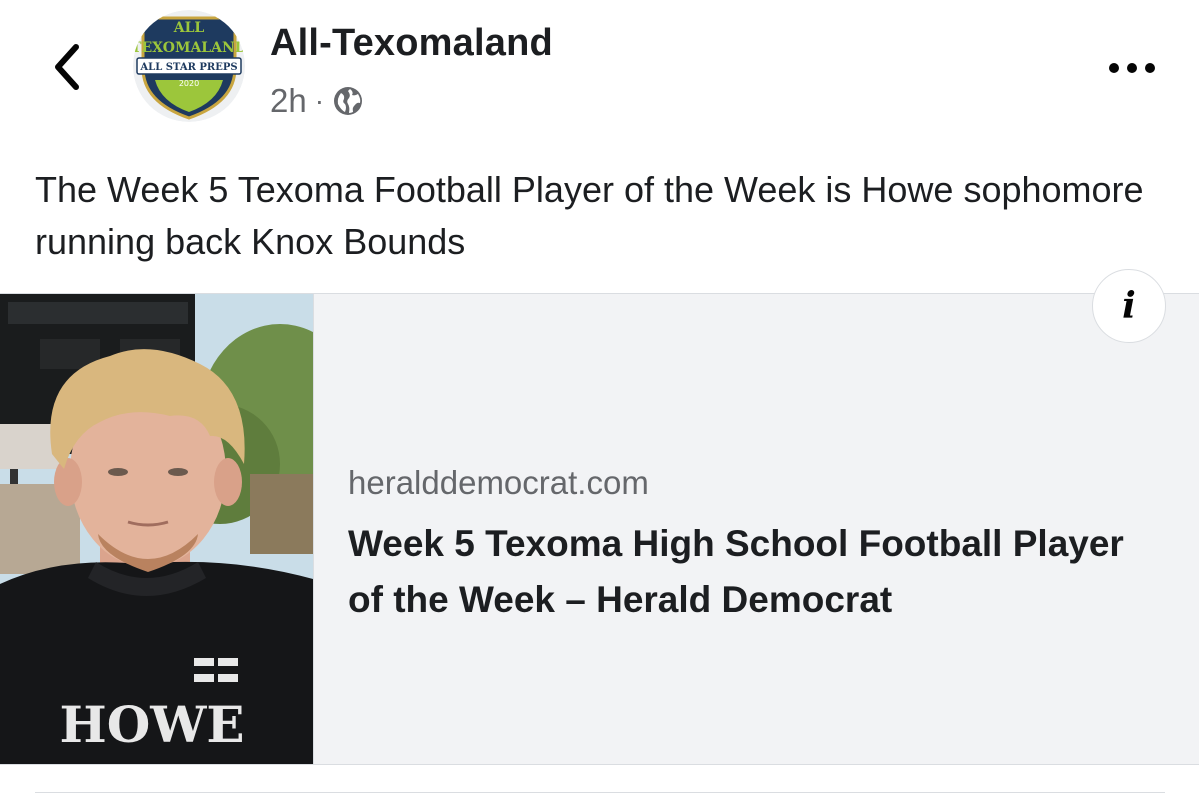 The height and width of the screenshot is (807, 1200). I want to click on info-button: i, so click(1129, 306).